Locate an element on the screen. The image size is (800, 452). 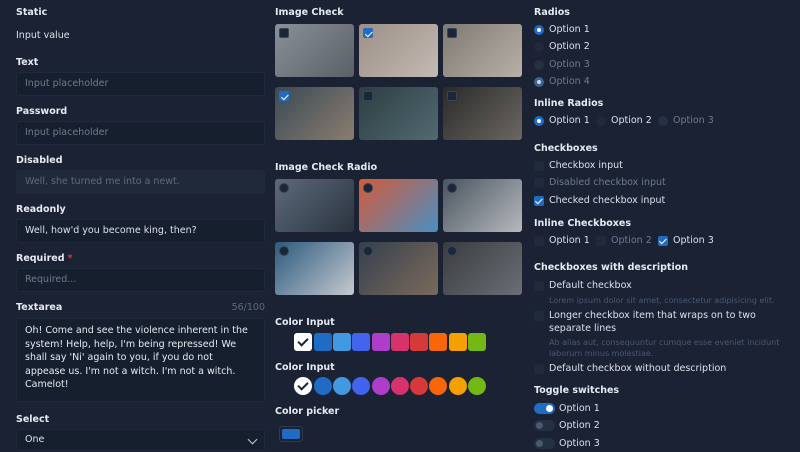
text-input: Input placeholder is located at coordinates (140, 84).